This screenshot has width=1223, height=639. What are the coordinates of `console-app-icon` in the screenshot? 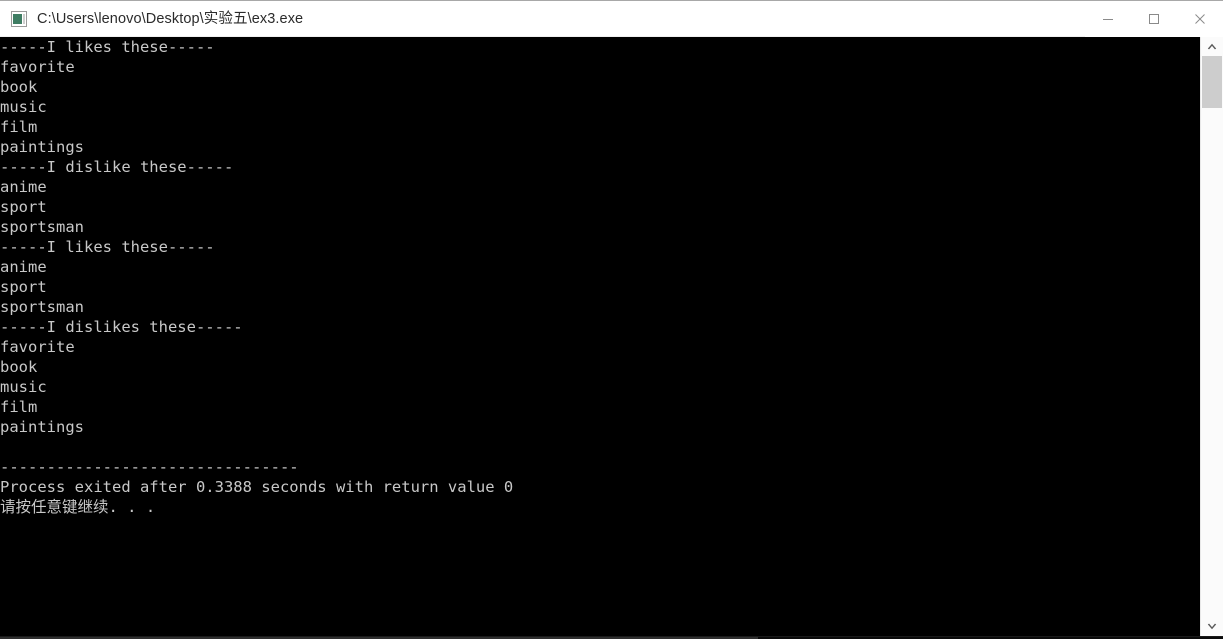 It's located at (19, 18).